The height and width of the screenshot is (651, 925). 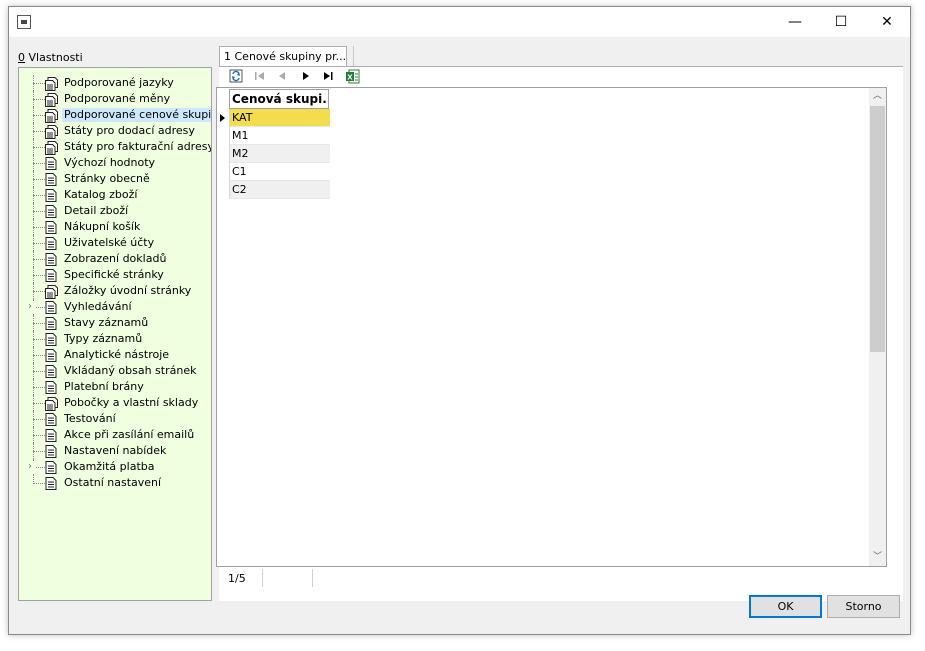 I want to click on tree-item: Typy záznamů, so click(x=114, y=339).